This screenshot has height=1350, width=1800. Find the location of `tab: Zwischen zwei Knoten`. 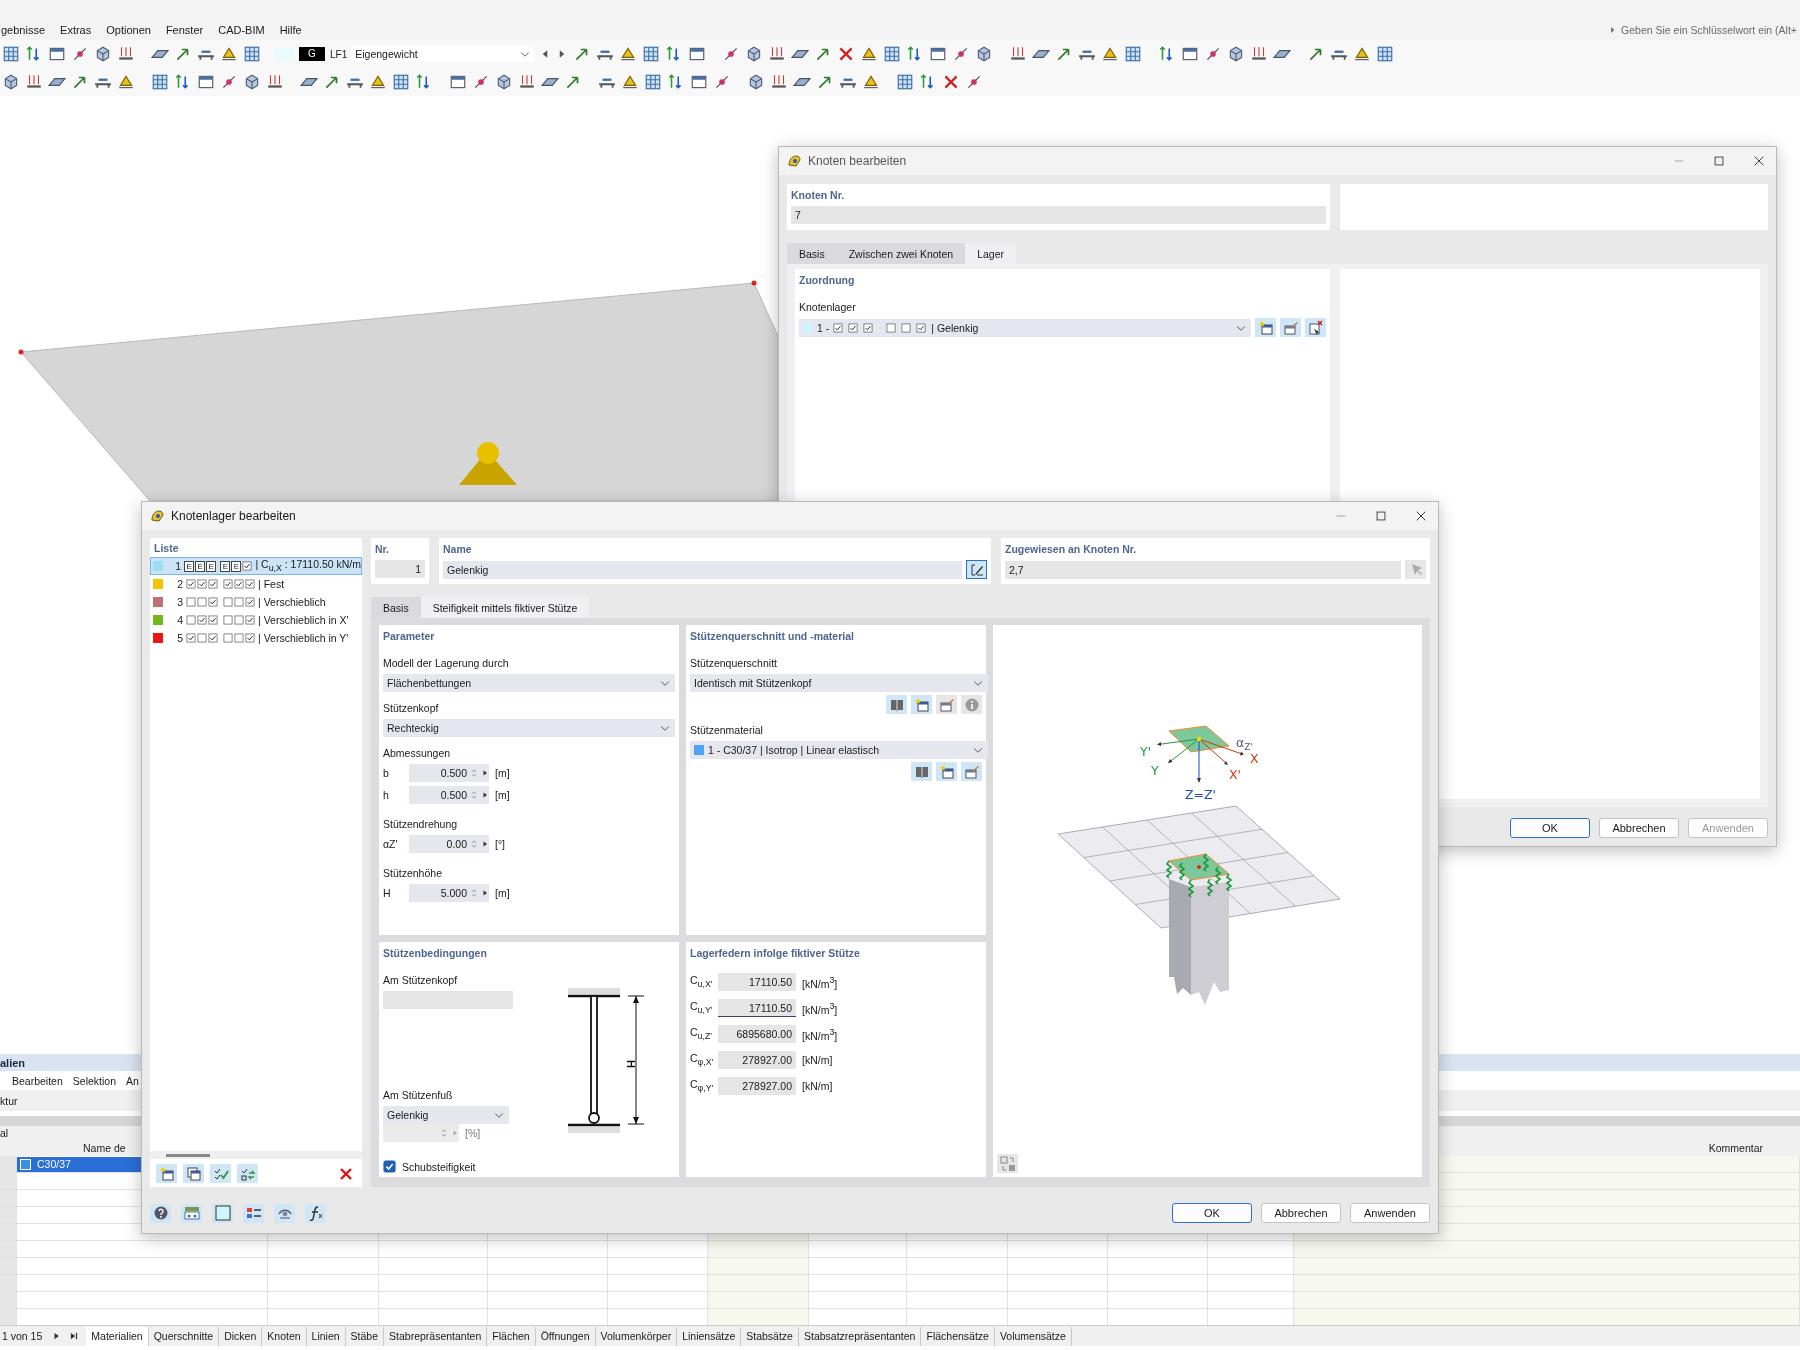

tab: Zwischen zwei Knoten is located at coordinates (901, 253).